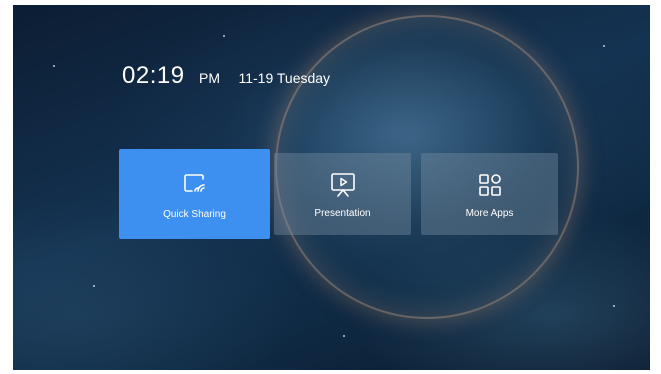  I want to click on clock-ampm: PM, so click(210, 78).